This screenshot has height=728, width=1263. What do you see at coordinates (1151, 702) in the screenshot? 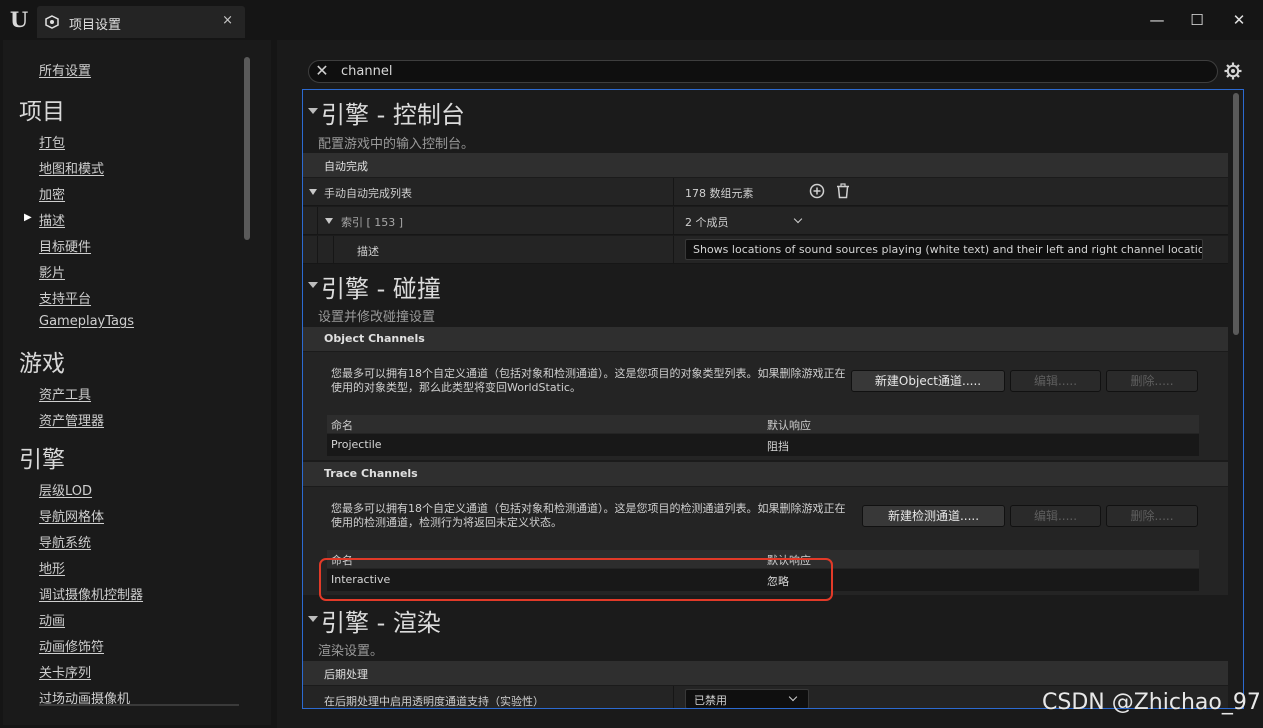
I see `watermark: CSDN @Zhichao_97` at bounding box center [1151, 702].